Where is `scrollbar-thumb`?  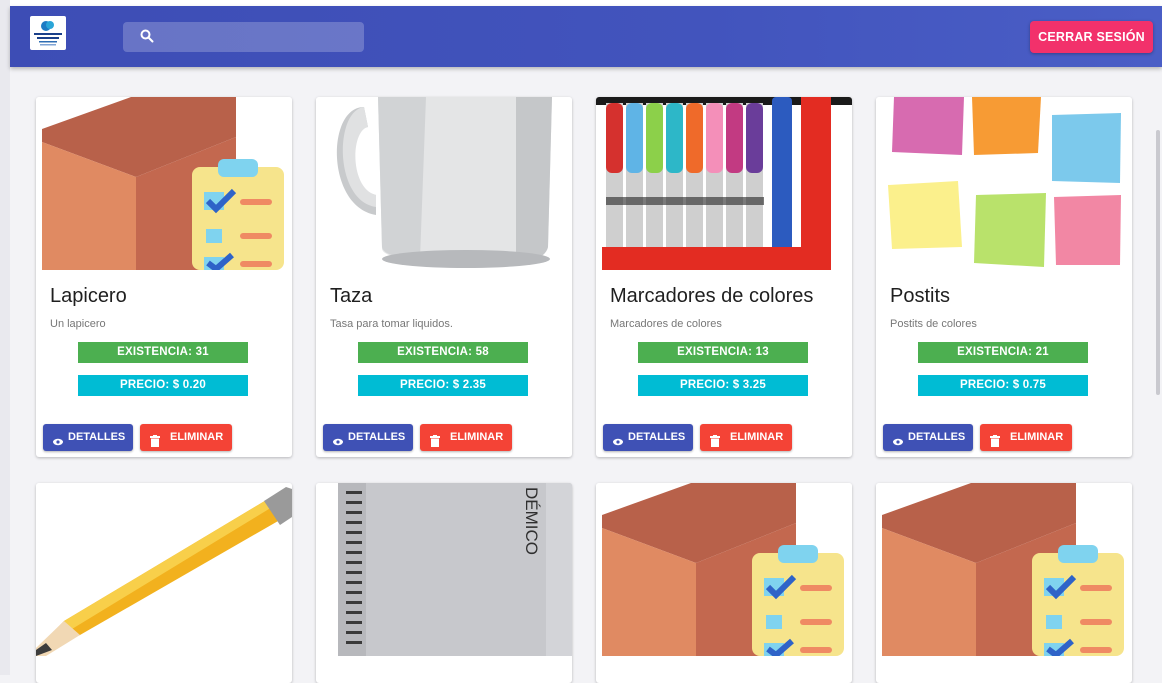
scrollbar-thumb is located at coordinates (1158, 262).